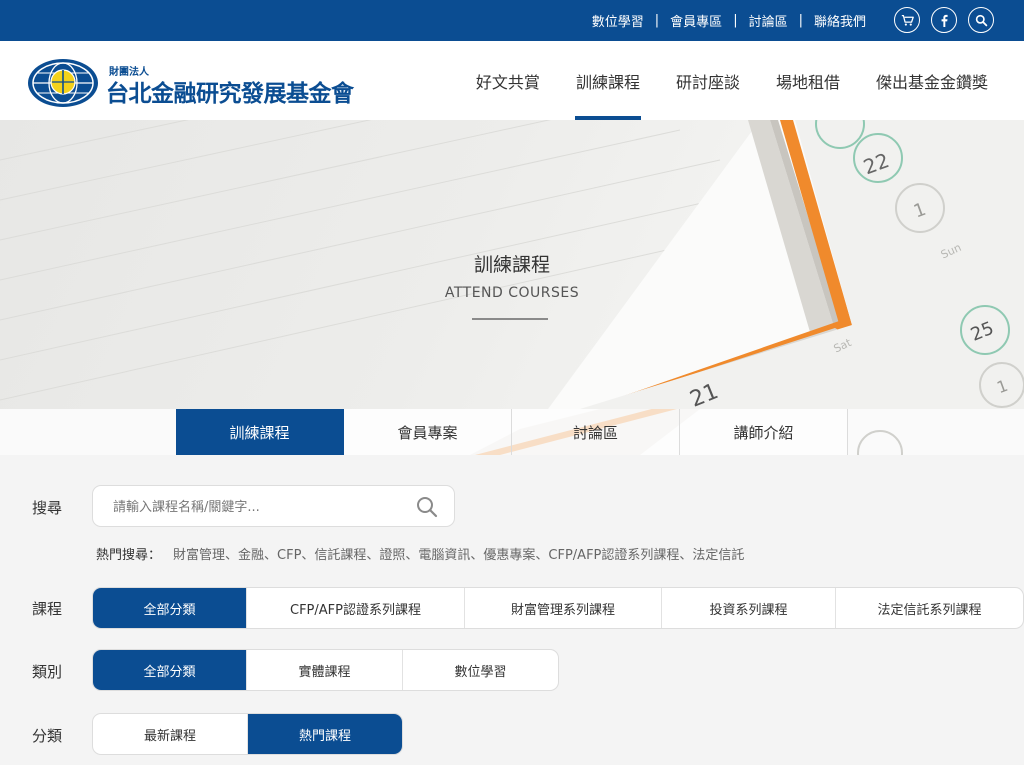  I want to click on top-link-forum: 討論區, so click(768, 20).